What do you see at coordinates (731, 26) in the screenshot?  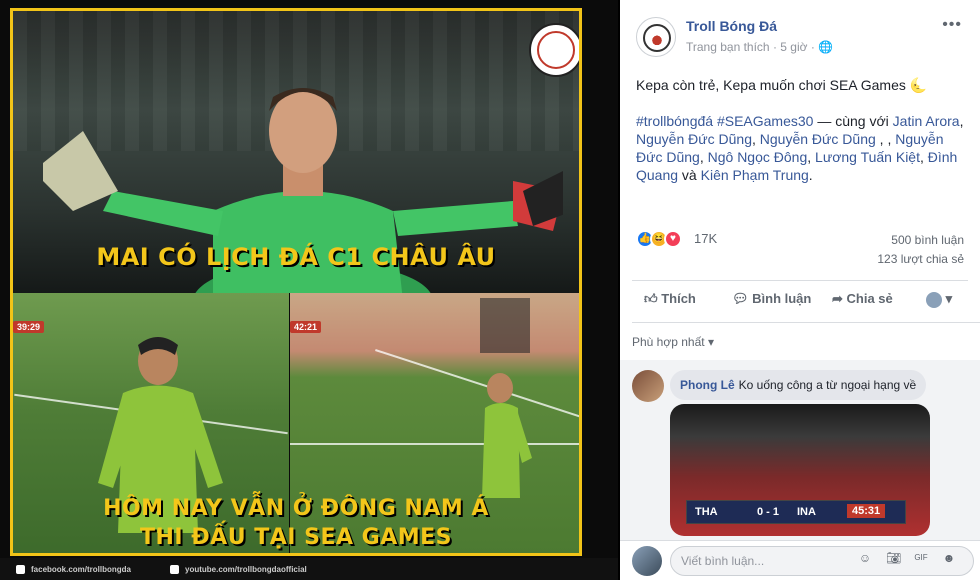 I see `page-name: Troll Bóng Đá` at bounding box center [731, 26].